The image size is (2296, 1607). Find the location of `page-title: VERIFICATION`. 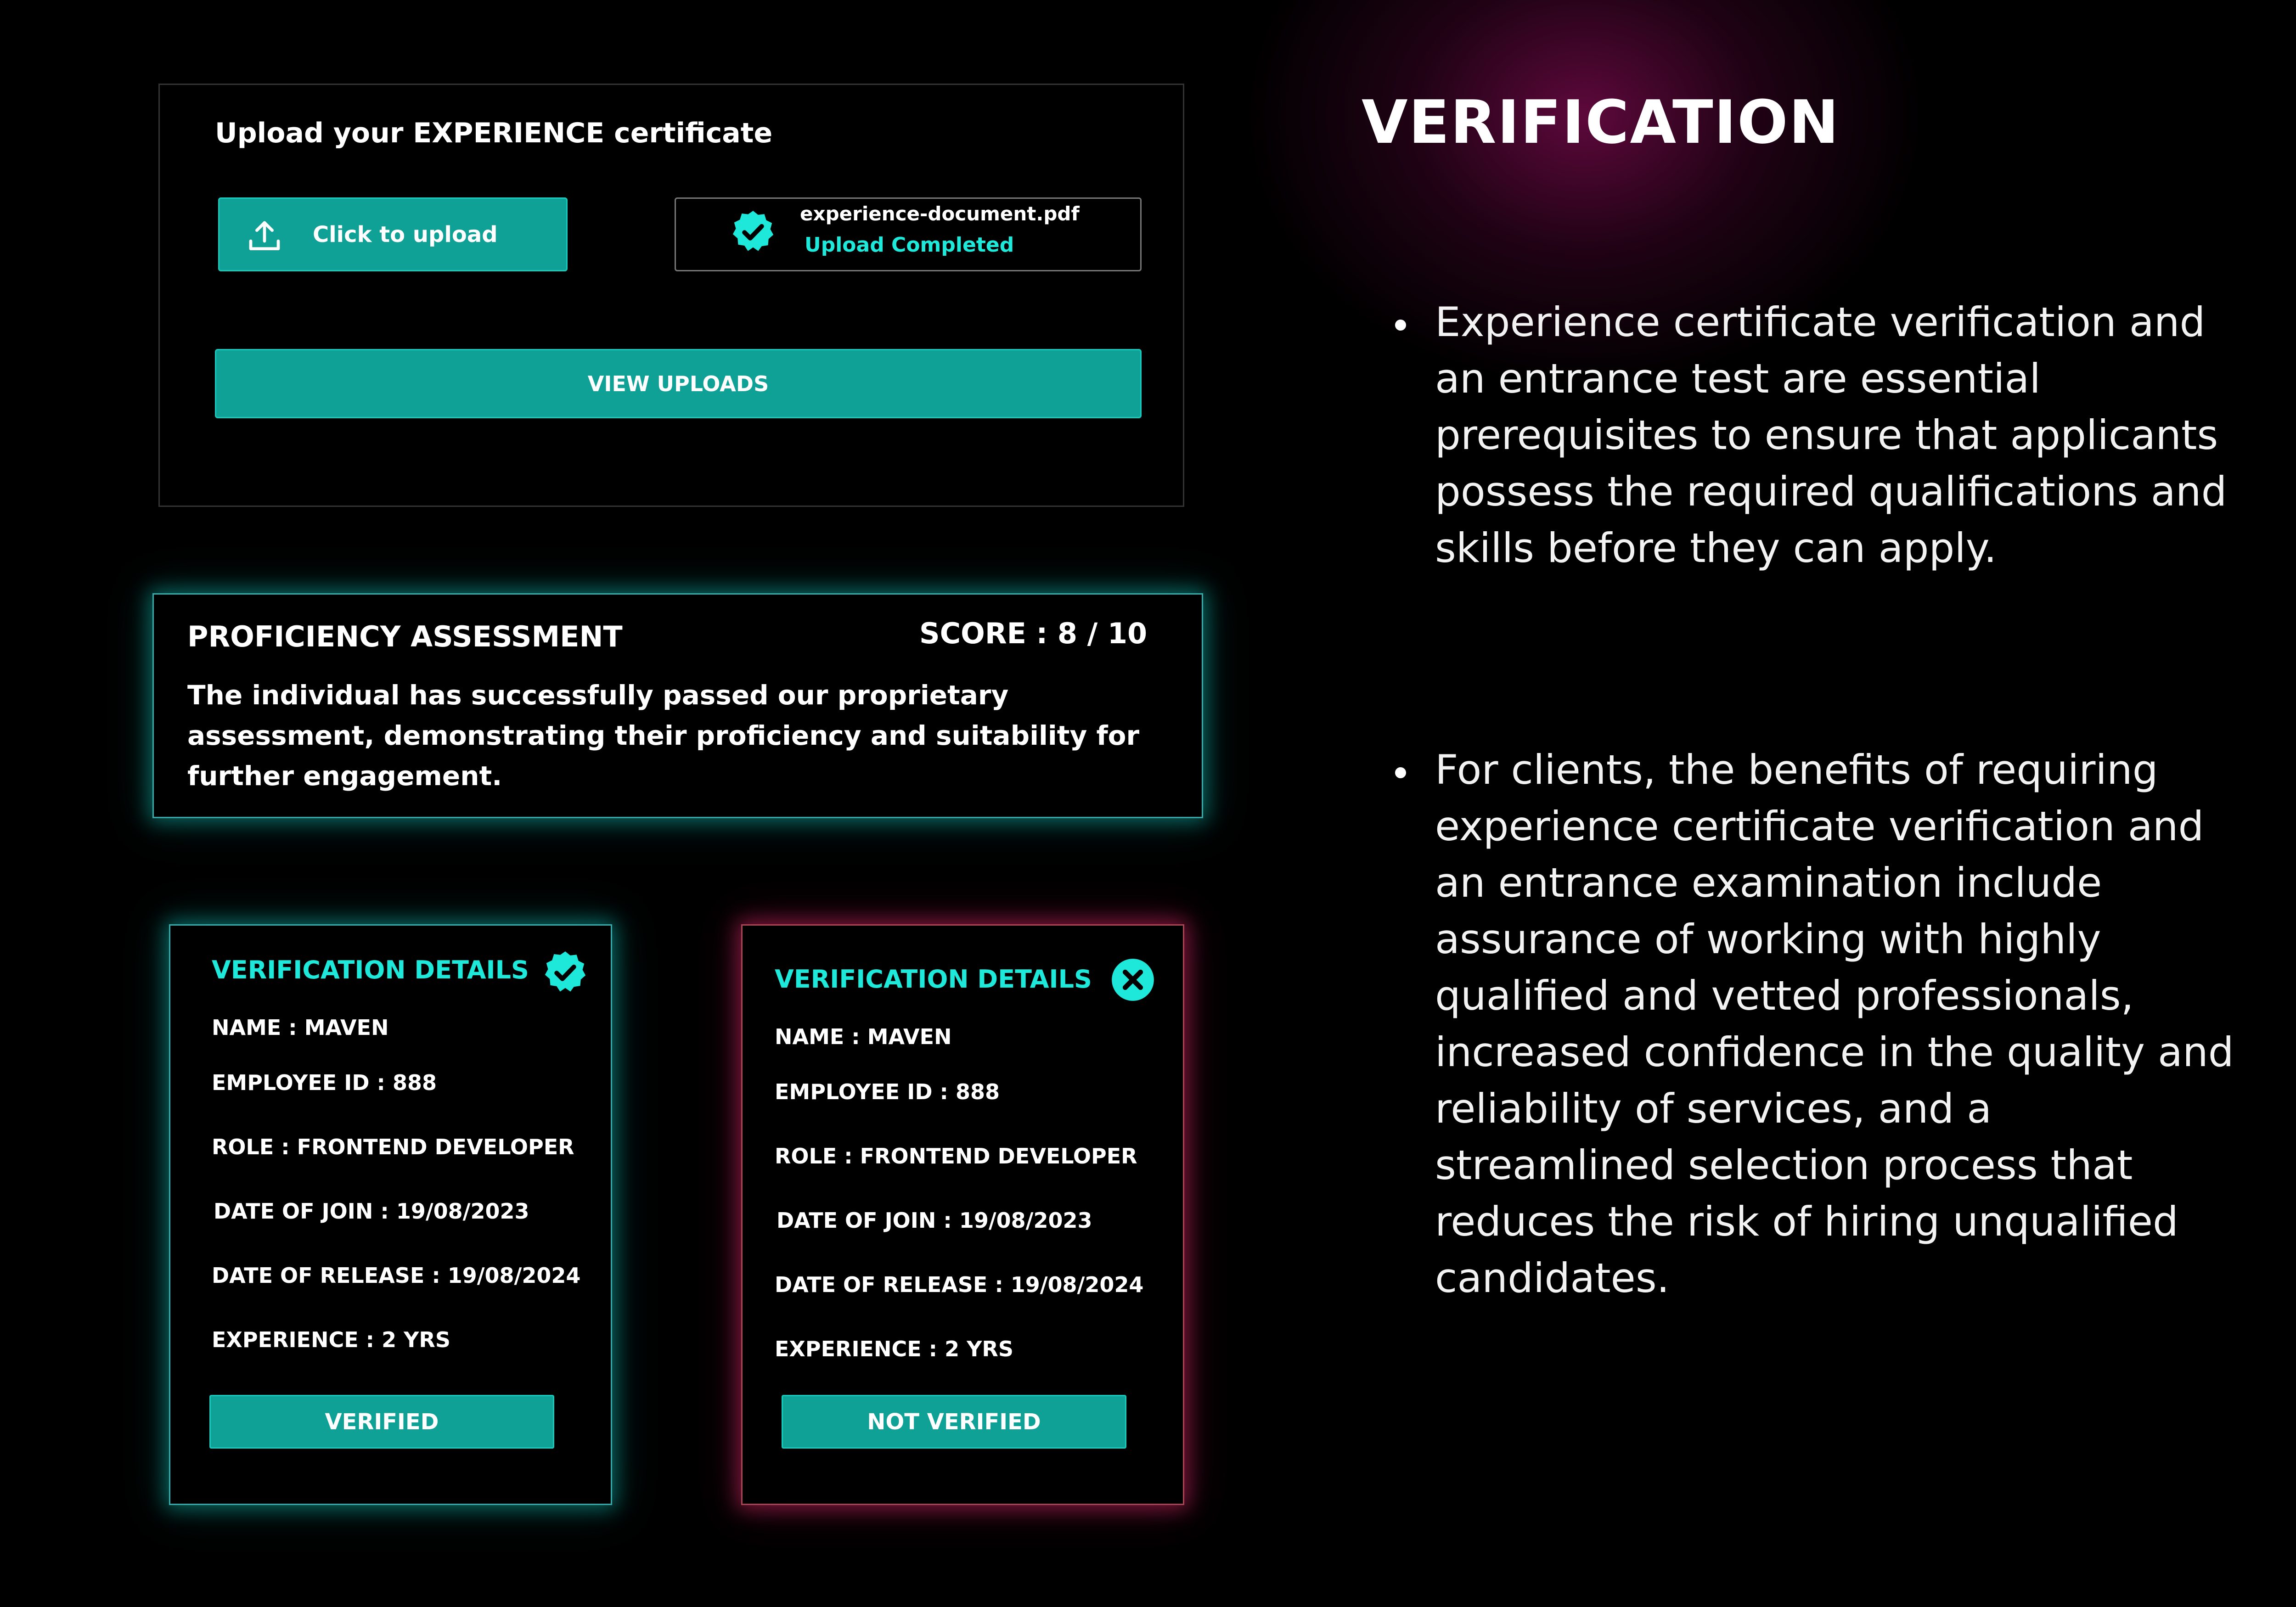

page-title: VERIFICATION is located at coordinates (1601, 122).